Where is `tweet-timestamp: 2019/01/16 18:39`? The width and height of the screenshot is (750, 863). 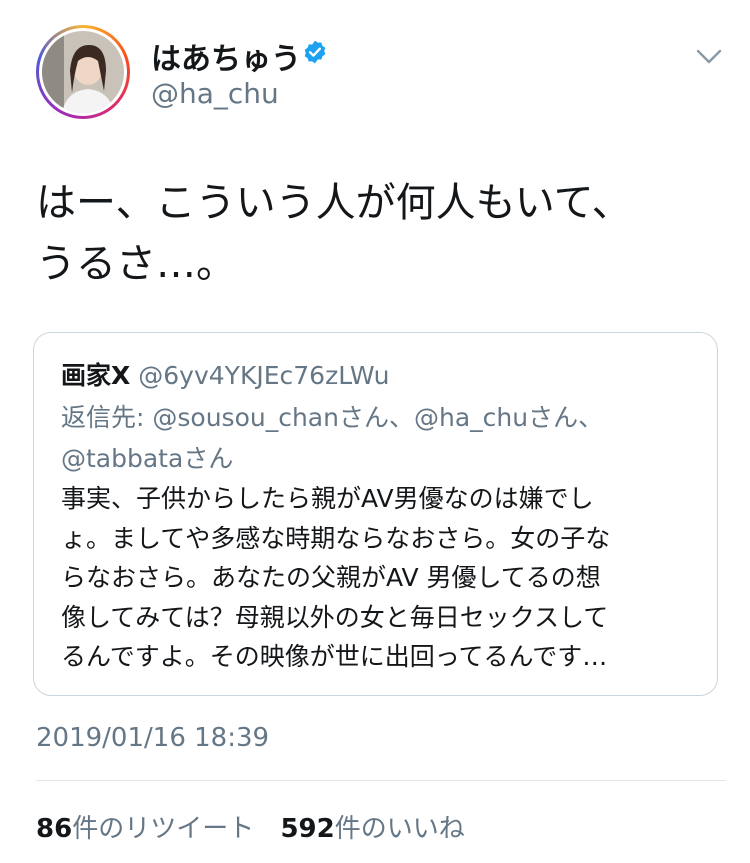
tweet-timestamp: 2019/01/16 18:39 is located at coordinates (152, 738).